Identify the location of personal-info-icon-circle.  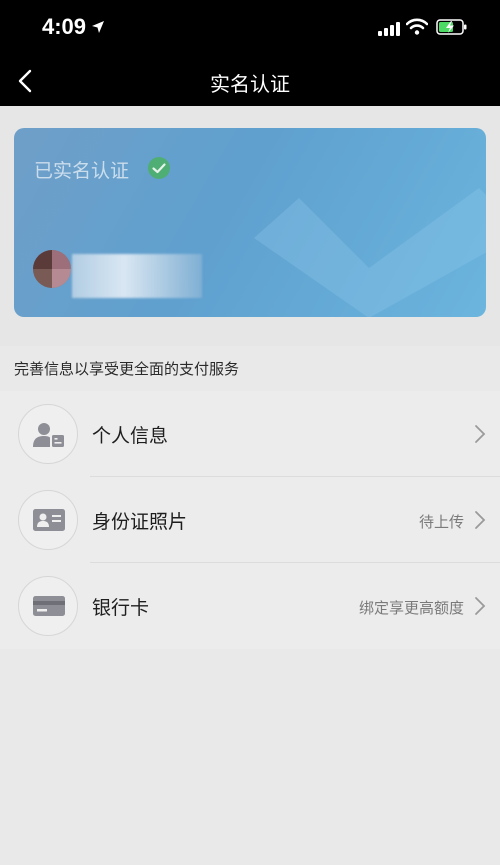
(48, 434).